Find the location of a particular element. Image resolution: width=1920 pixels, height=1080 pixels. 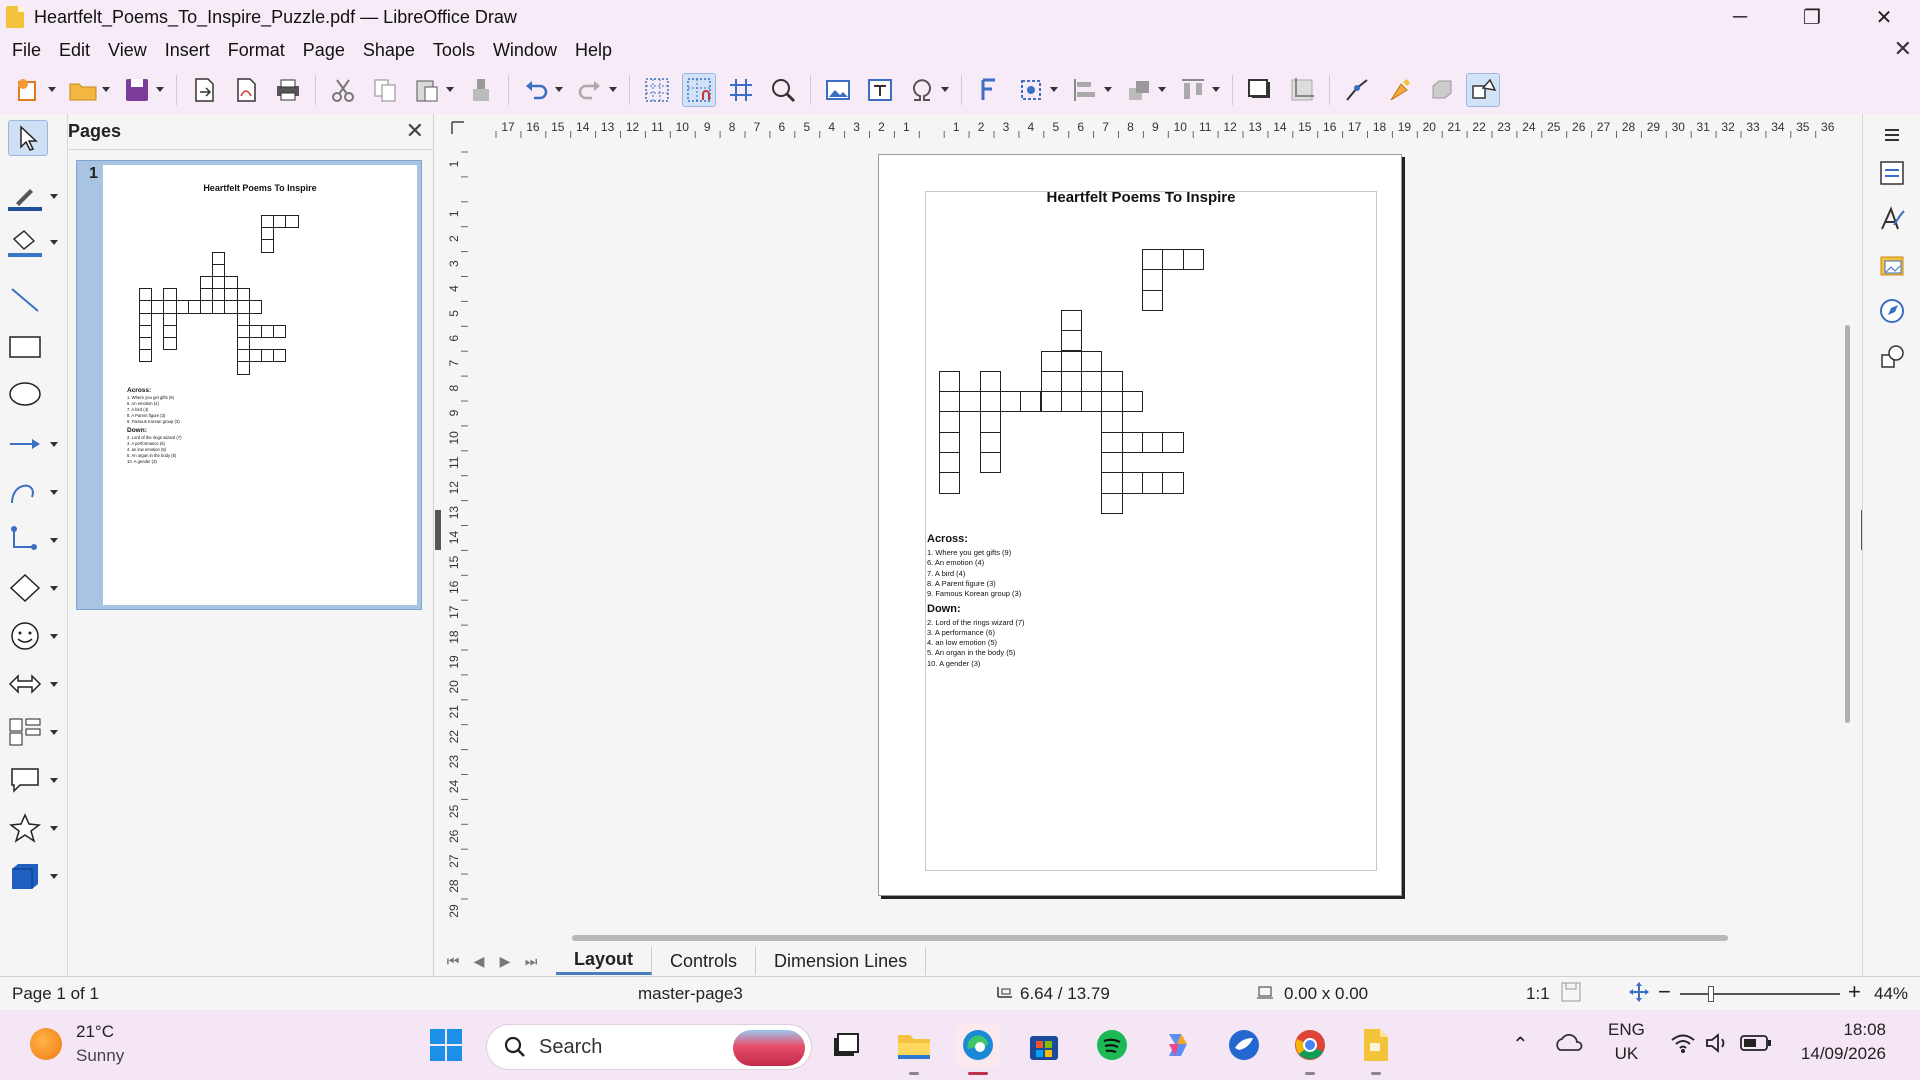

save-icon is located at coordinates (142, 90).